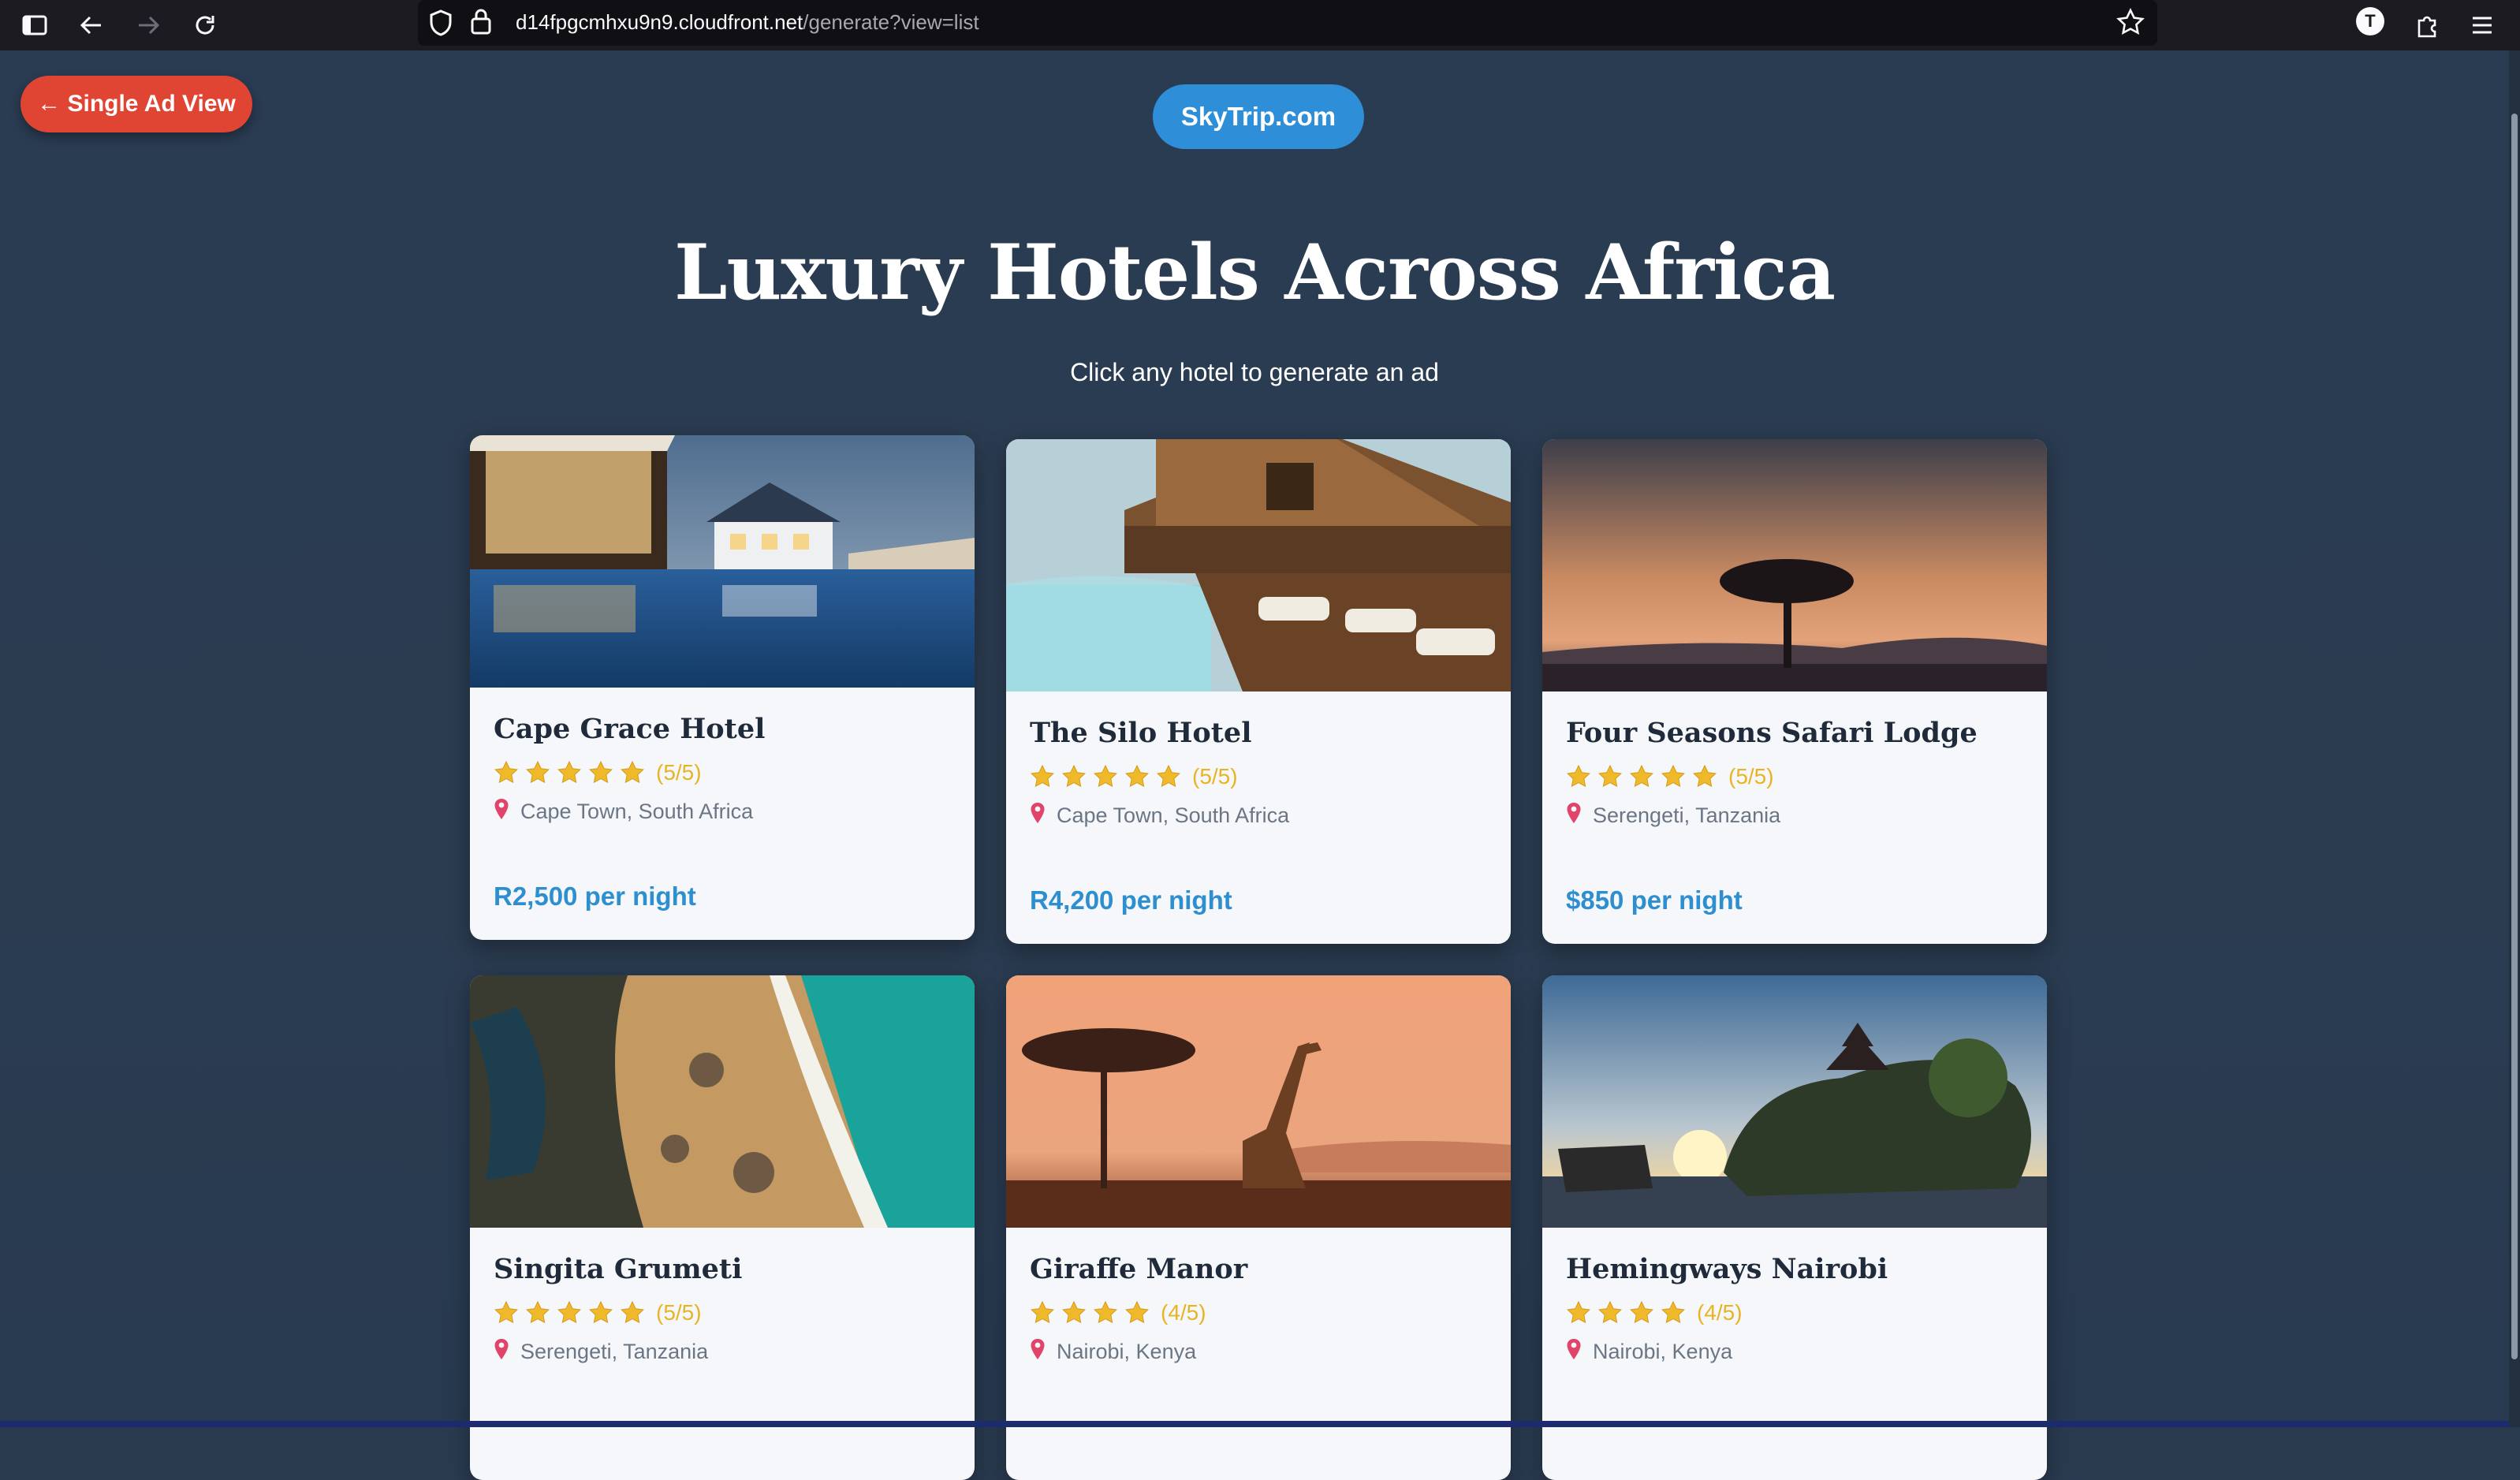 The height and width of the screenshot is (1480, 2520). What do you see at coordinates (1131, 900) in the screenshot?
I see `hotel-price: R4,200 per night` at bounding box center [1131, 900].